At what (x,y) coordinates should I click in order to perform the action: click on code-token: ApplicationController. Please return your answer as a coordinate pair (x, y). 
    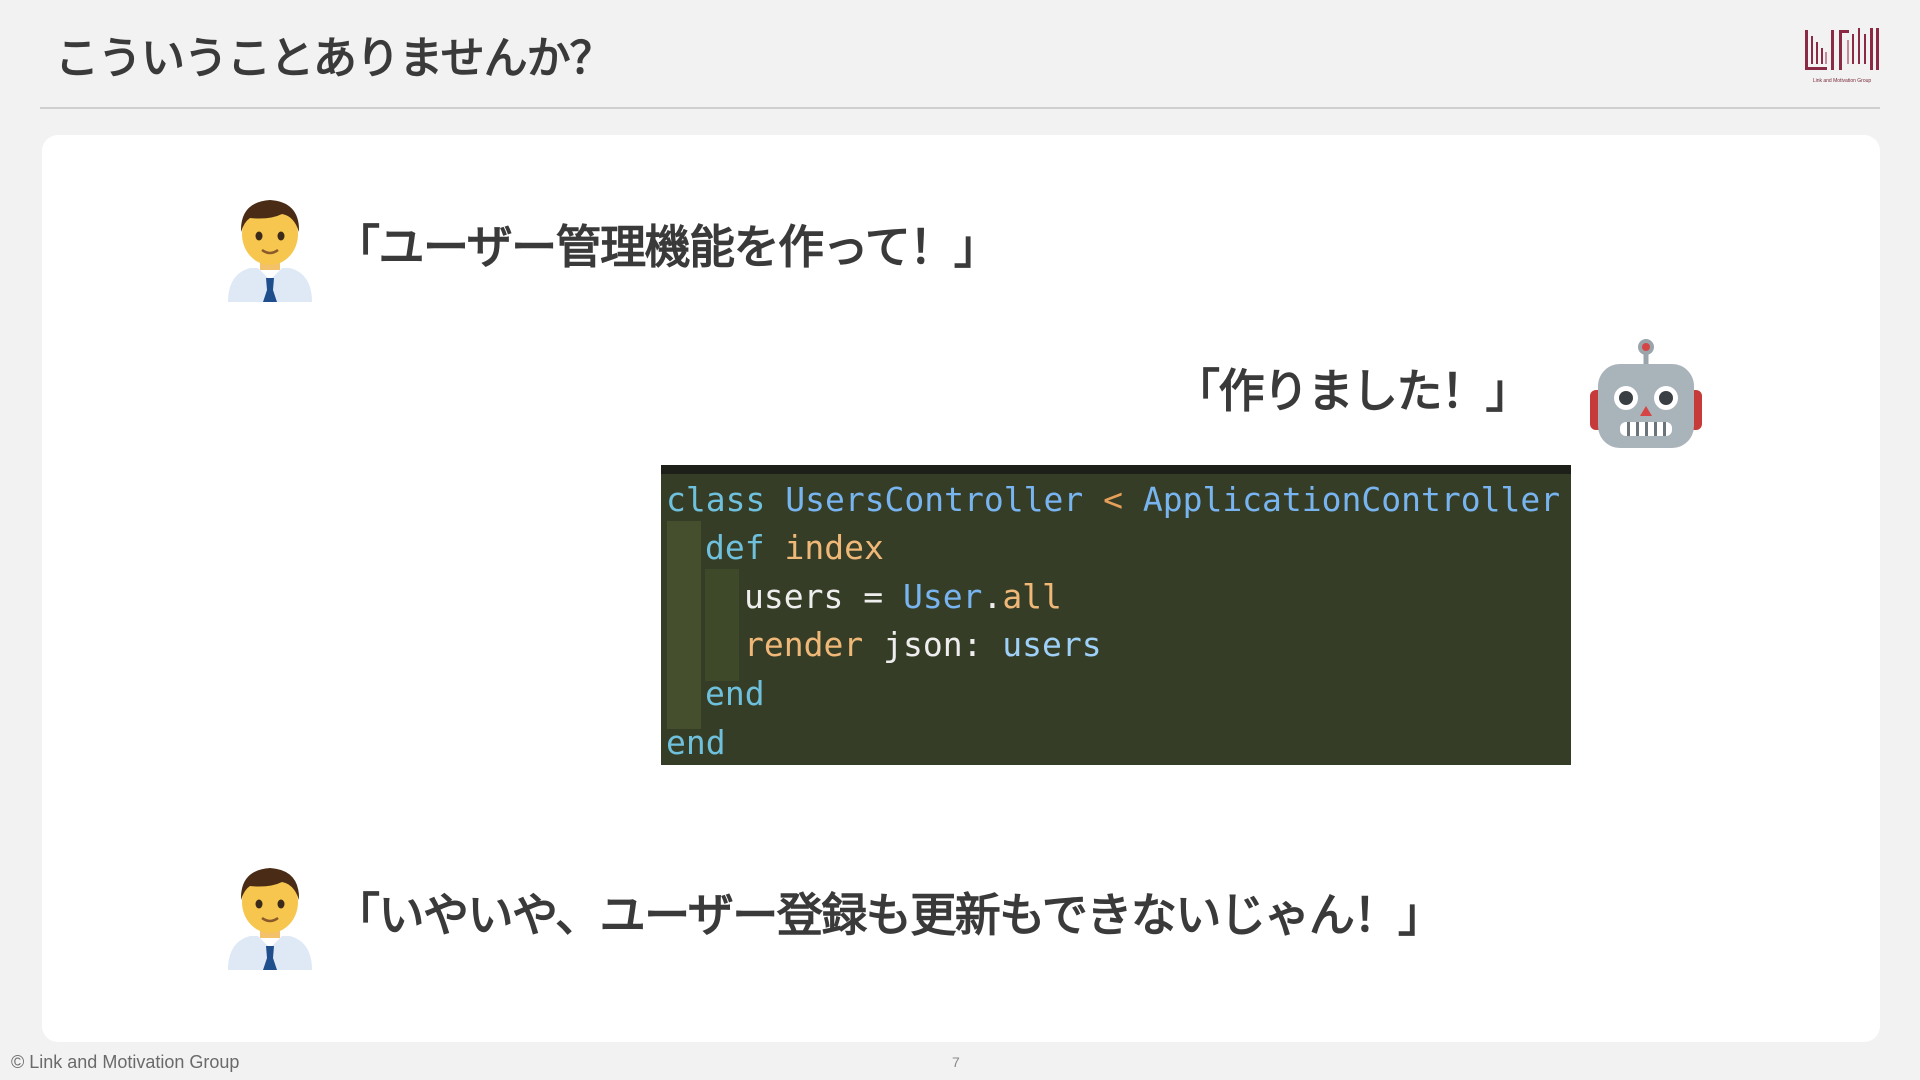
    Looking at the image, I should click on (1351, 499).